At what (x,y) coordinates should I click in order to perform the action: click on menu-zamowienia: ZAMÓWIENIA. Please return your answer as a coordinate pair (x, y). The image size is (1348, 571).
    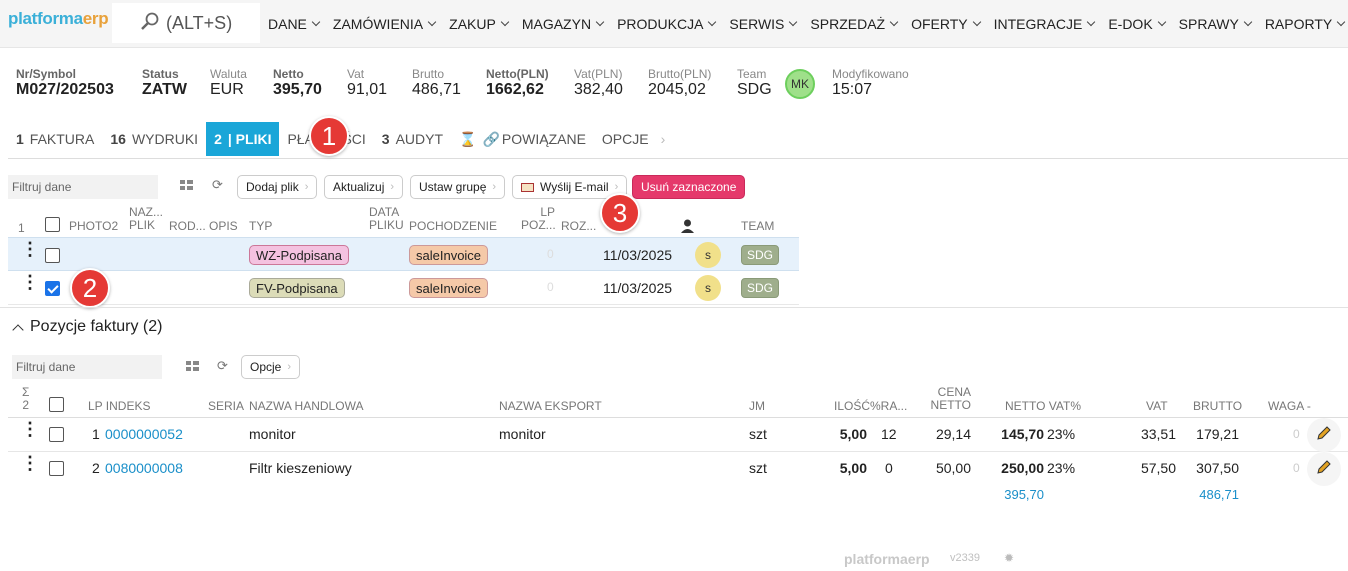
    Looking at the image, I should click on (385, 24).